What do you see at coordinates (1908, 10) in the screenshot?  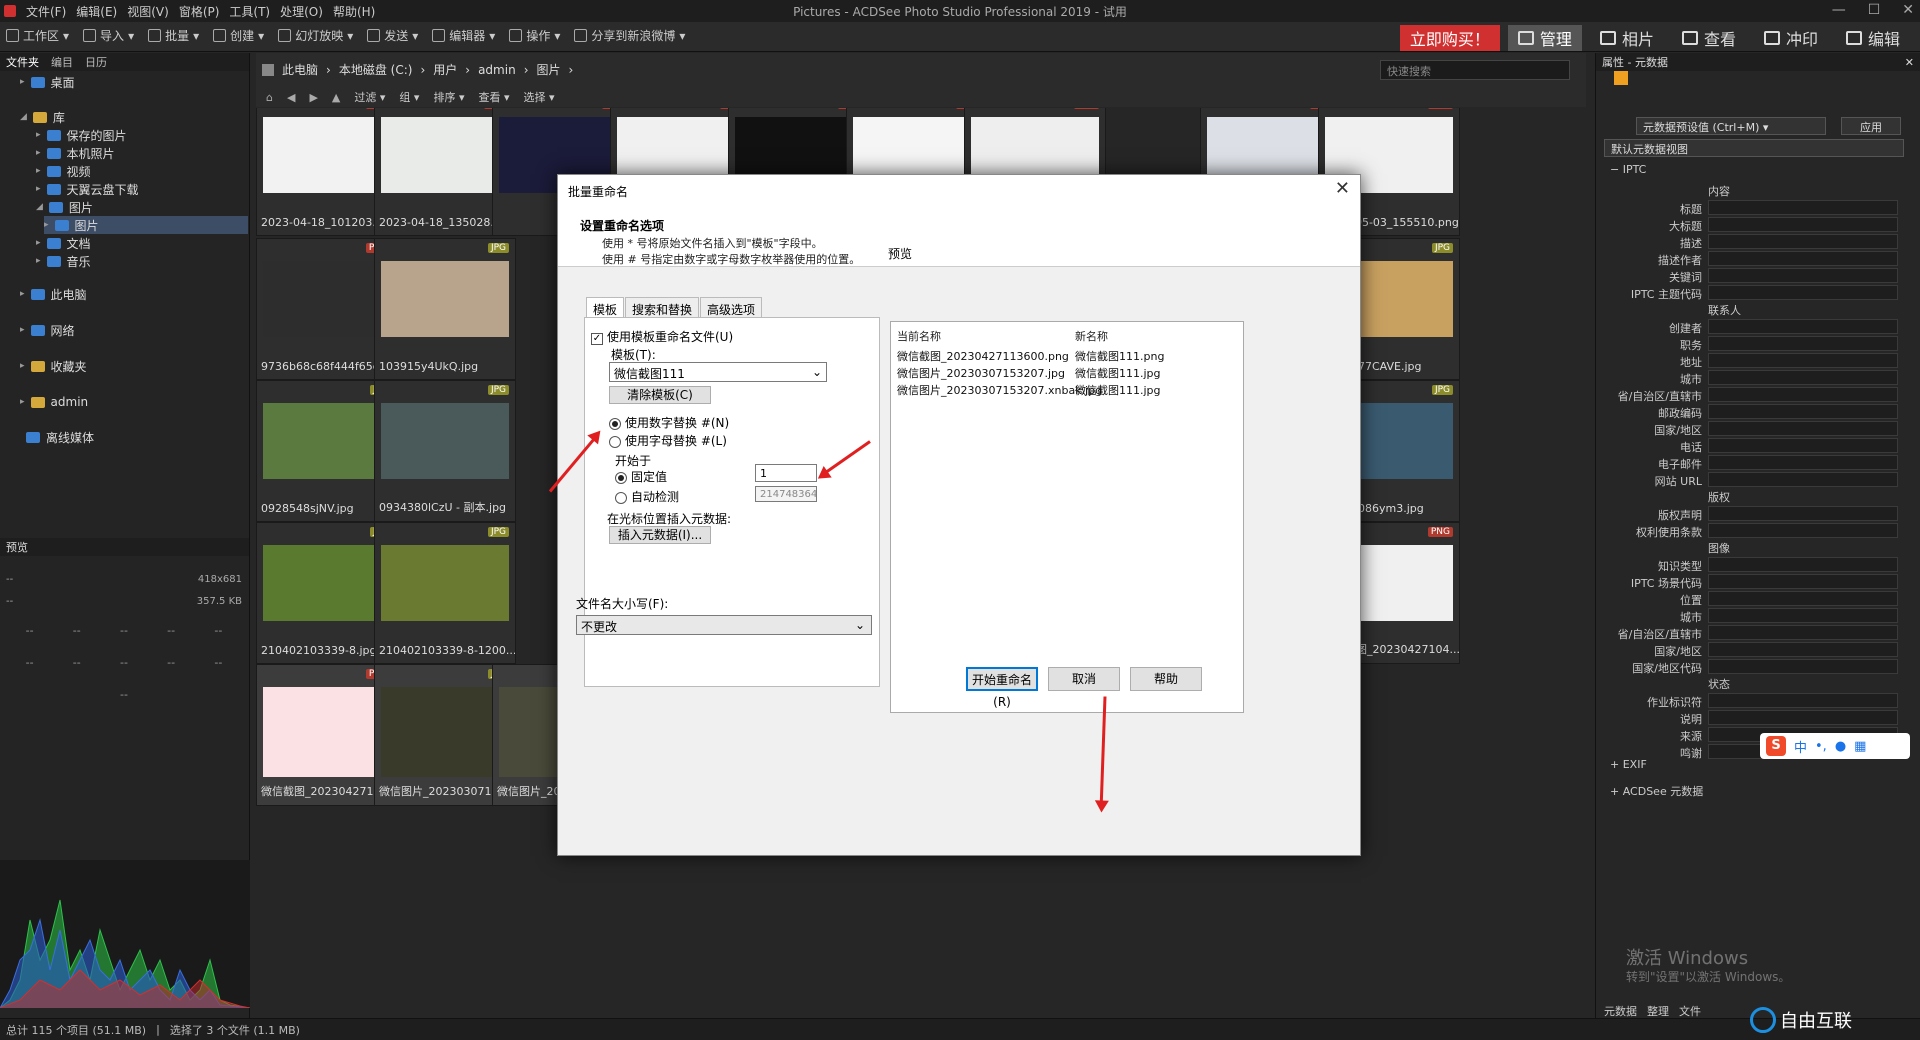 I see `close-button: ✕` at bounding box center [1908, 10].